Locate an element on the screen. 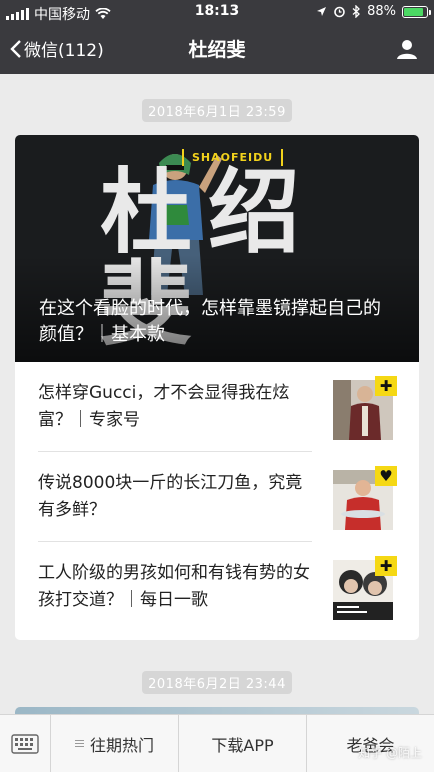 This screenshot has width=434, height=772. article-thumbnail: ♥ is located at coordinates (365, 498).